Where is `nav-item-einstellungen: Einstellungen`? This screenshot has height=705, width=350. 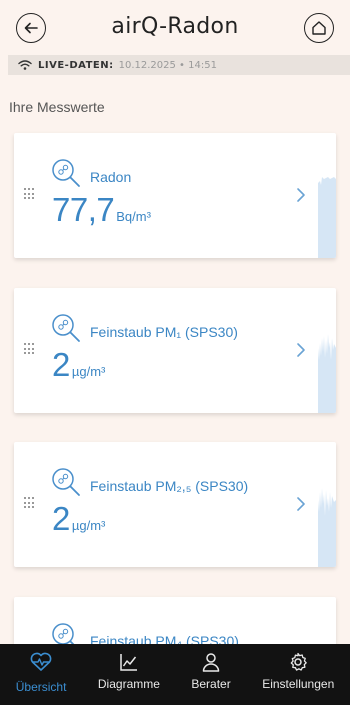 nav-item-einstellungen: Einstellungen is located at coordinates (298, 674).